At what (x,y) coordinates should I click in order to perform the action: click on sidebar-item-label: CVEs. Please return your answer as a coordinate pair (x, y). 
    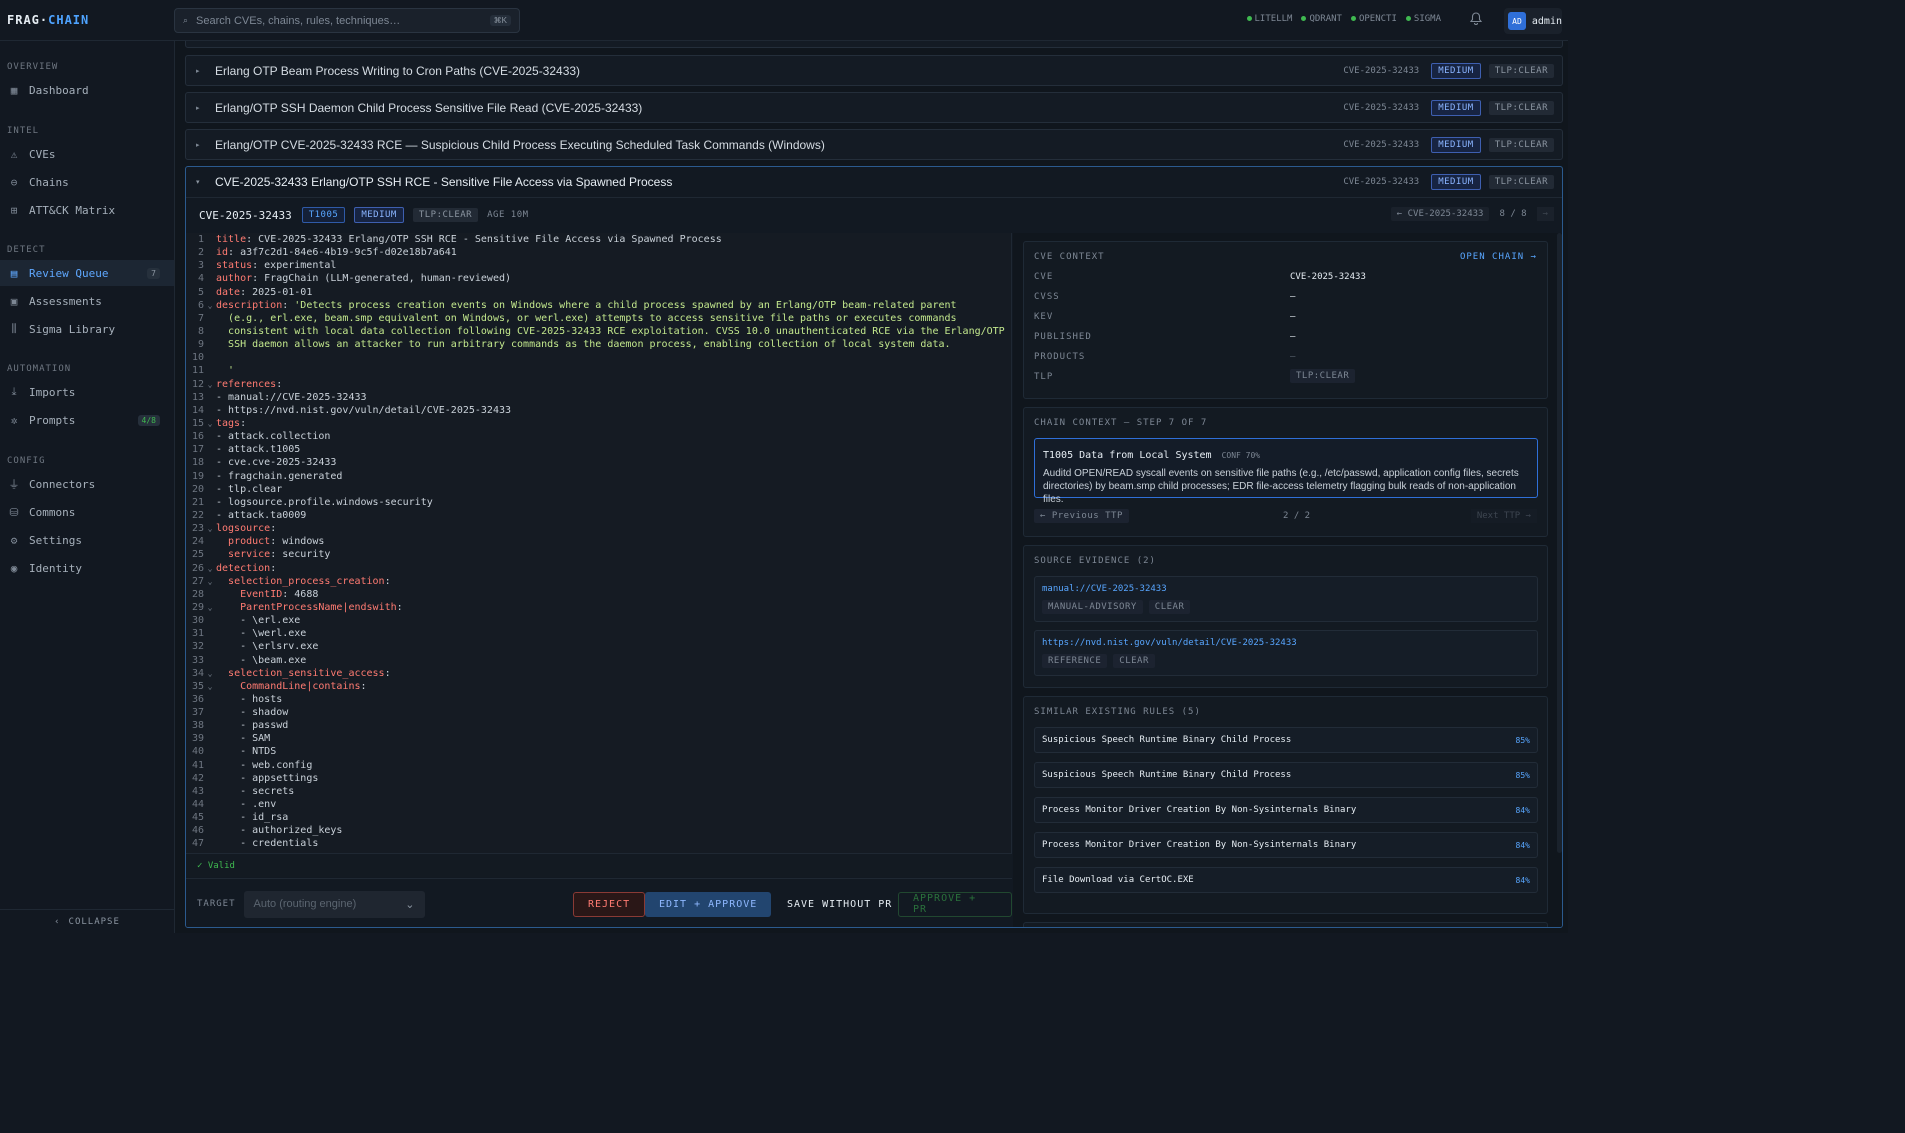
    Looking at the image, I should click on (42, 154).